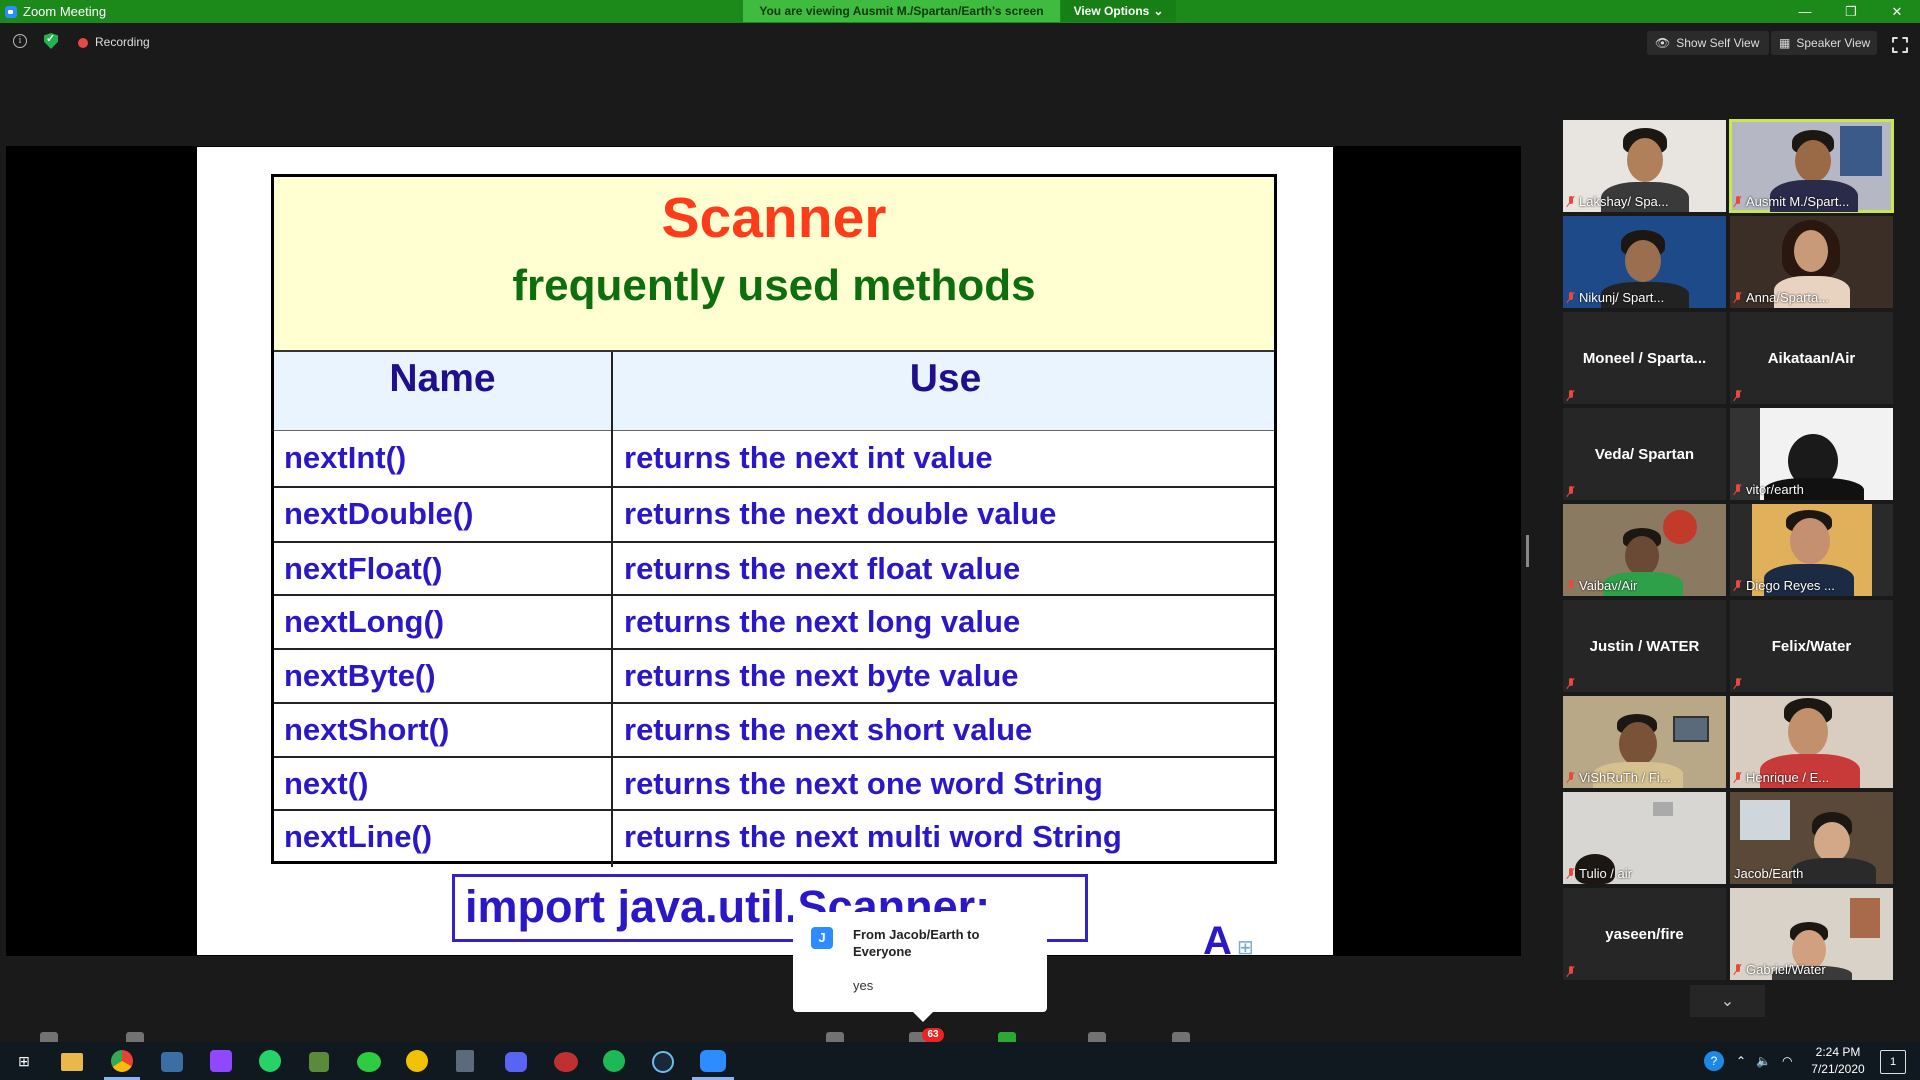 Image resolution: width=1920 pixels, height=1080 pixels. What do you see at coordinates (663, 1062) in the screenshot?
I see `steam-icon` at bounding box center [663, 1062].